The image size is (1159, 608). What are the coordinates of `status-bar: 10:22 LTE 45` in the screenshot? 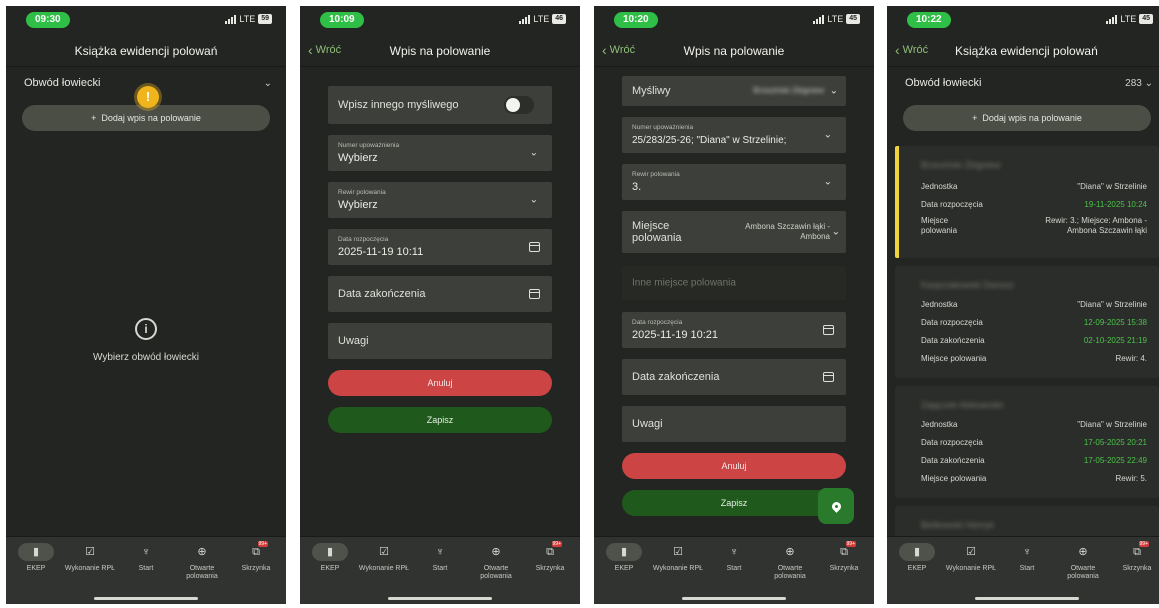 It's located at (1023, 18).